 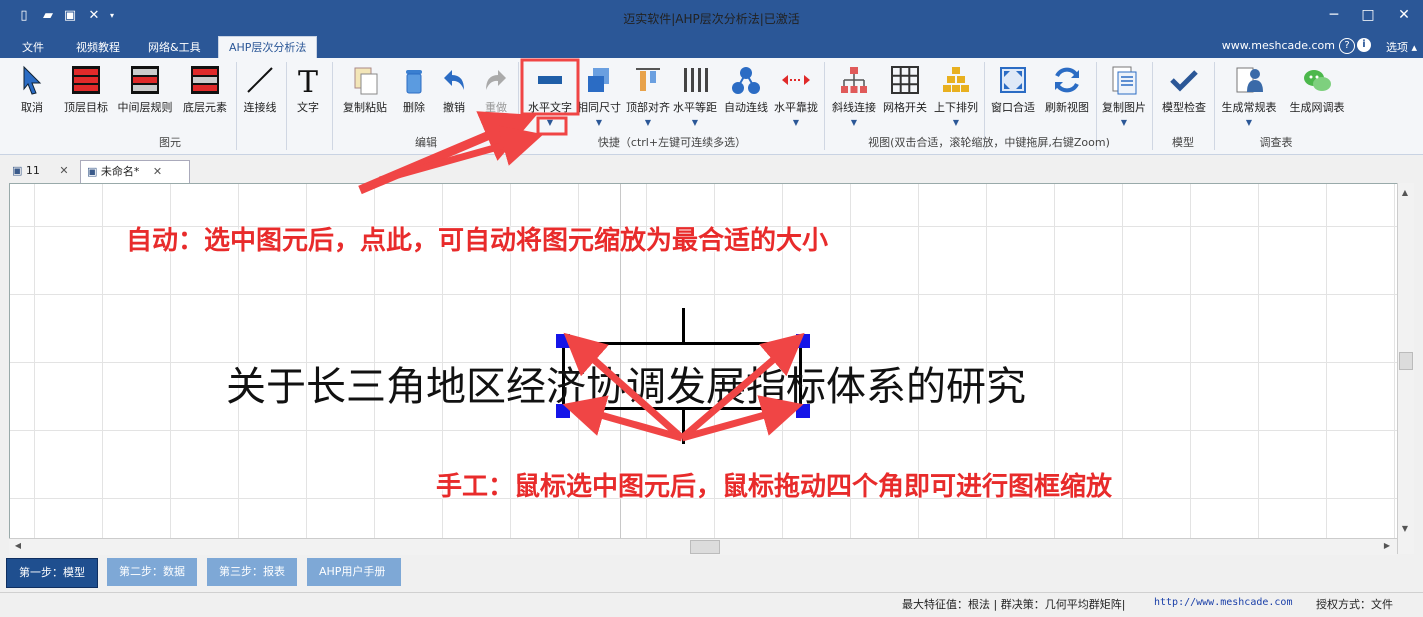 I want to click on same-size-dropdown-icon: ▼, so click(x=599, y=122).